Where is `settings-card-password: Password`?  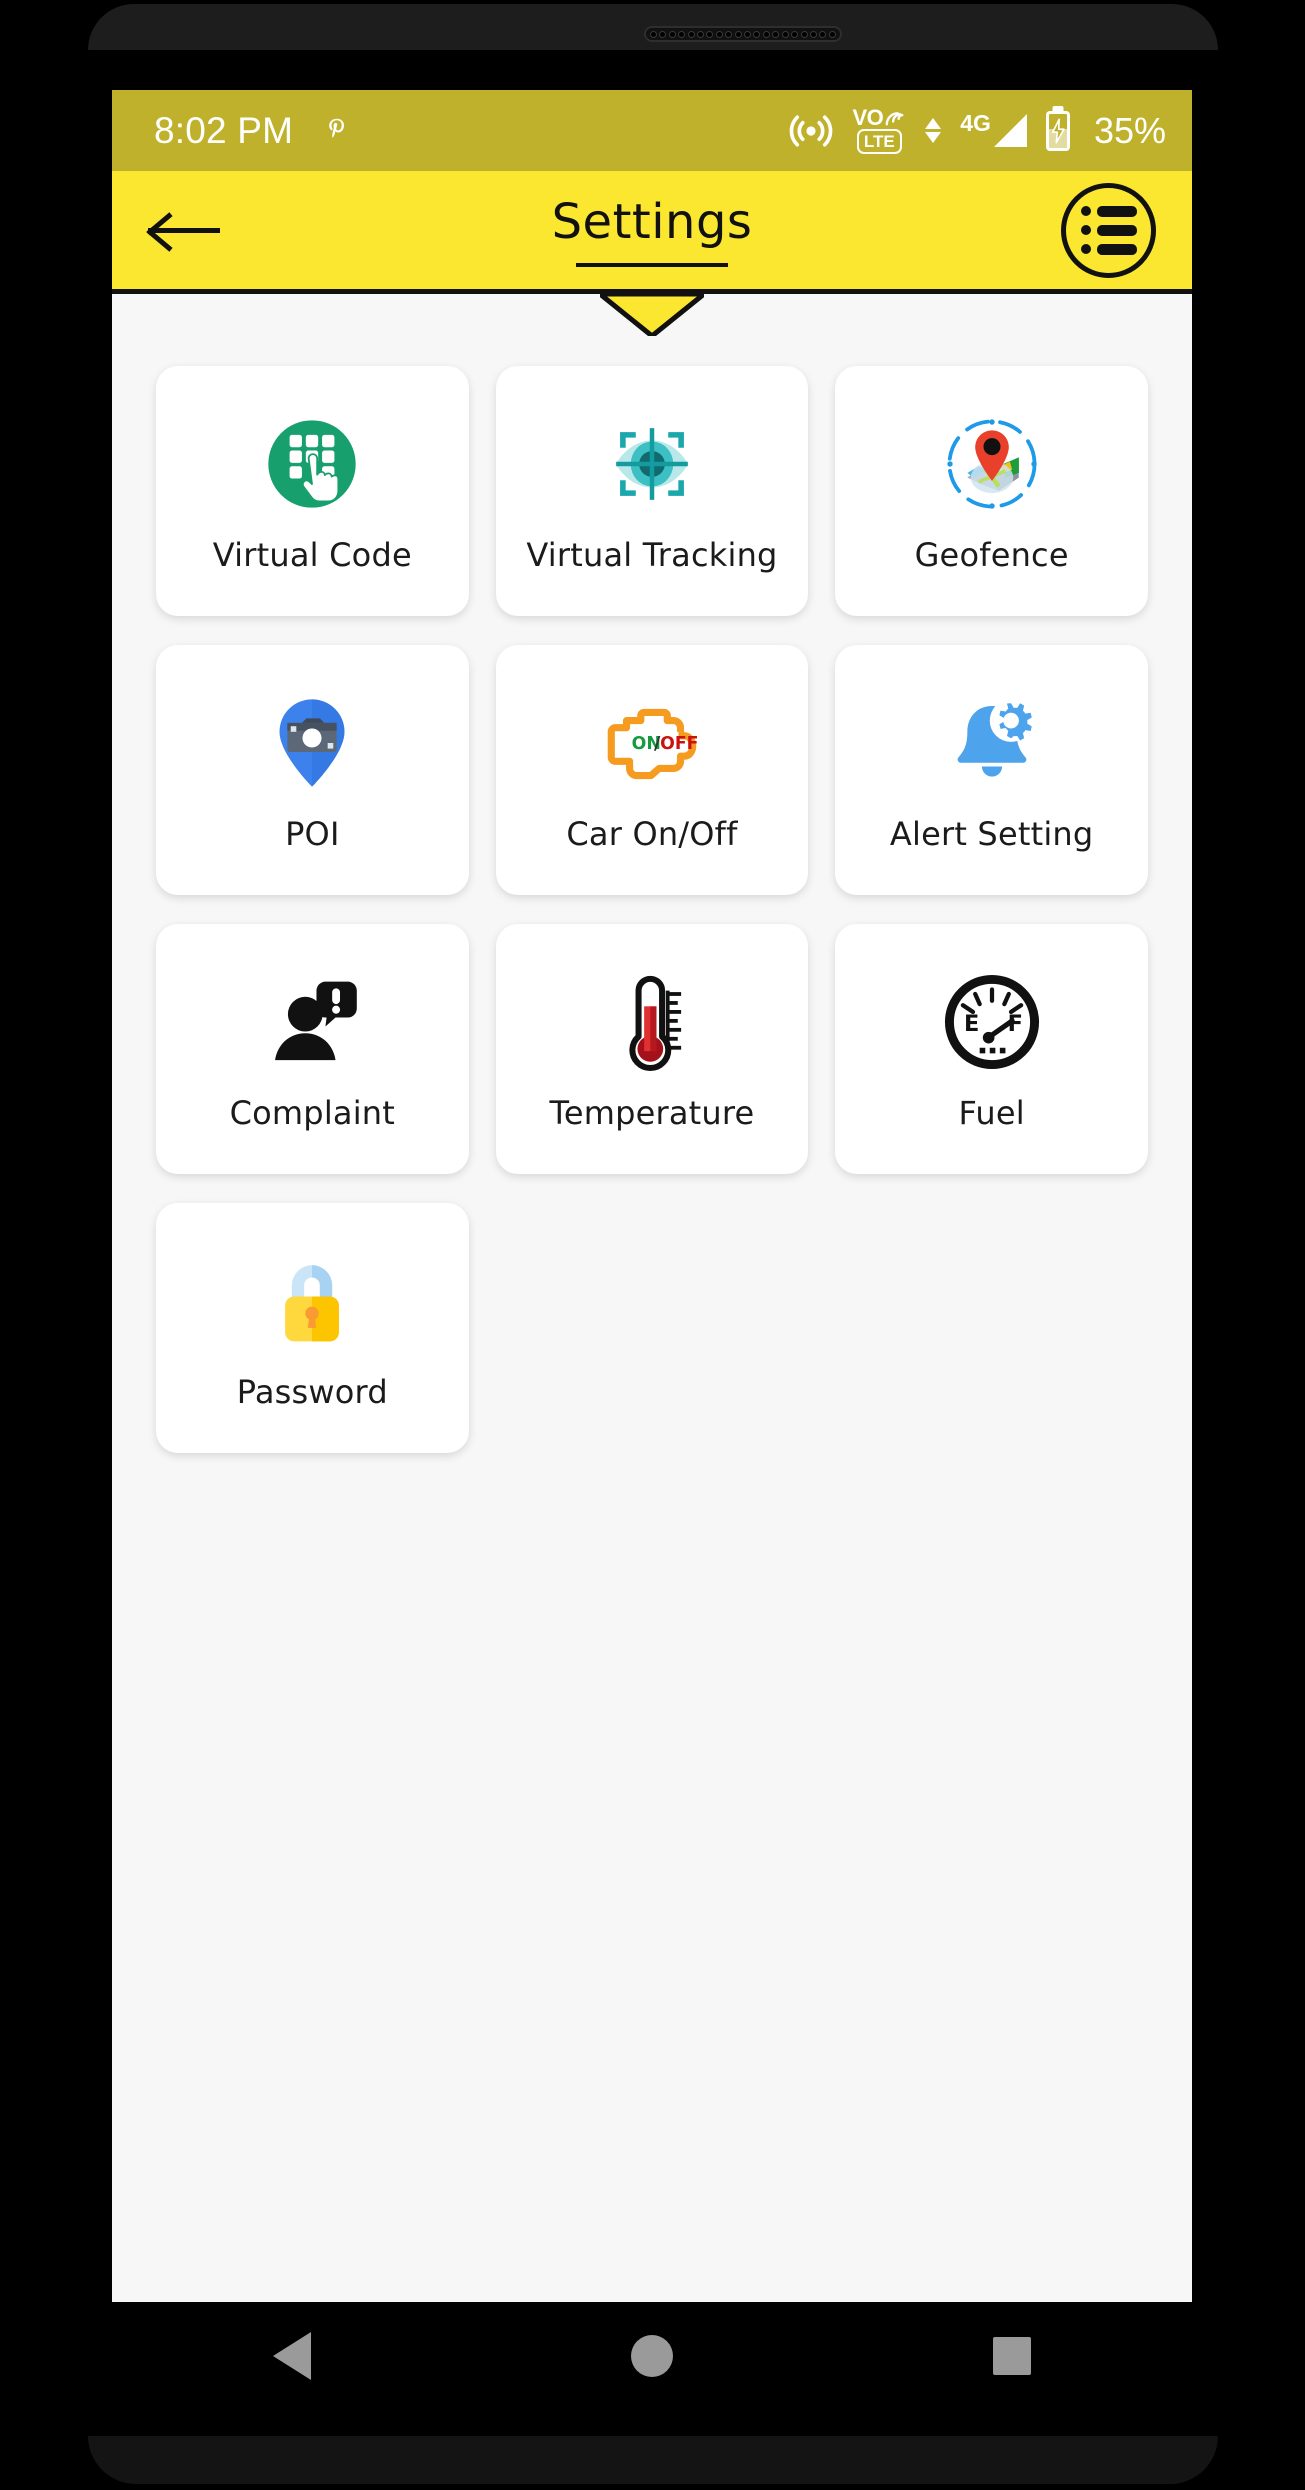 settings-card-password: Password is located at coordinates (312, 1328).